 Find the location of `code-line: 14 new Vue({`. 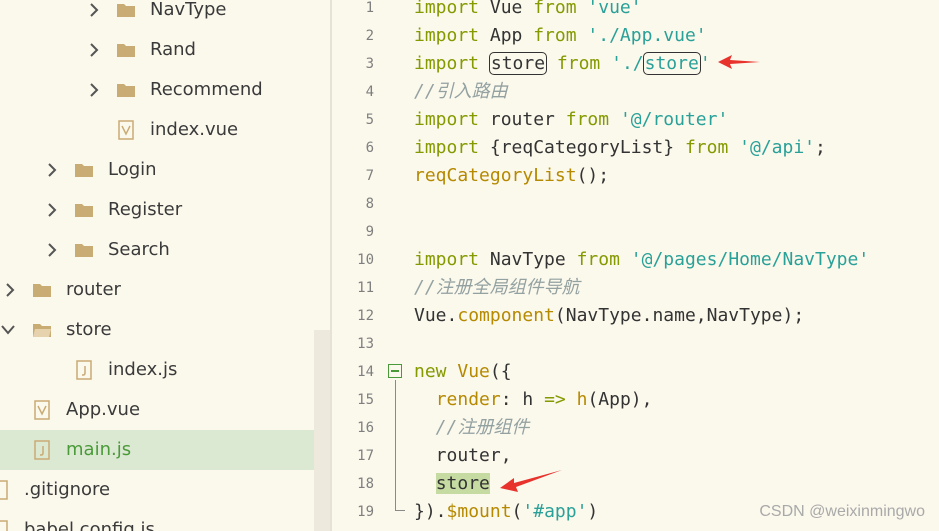

code-line: 14 new Vue({ is located at coordinates (635, 372).